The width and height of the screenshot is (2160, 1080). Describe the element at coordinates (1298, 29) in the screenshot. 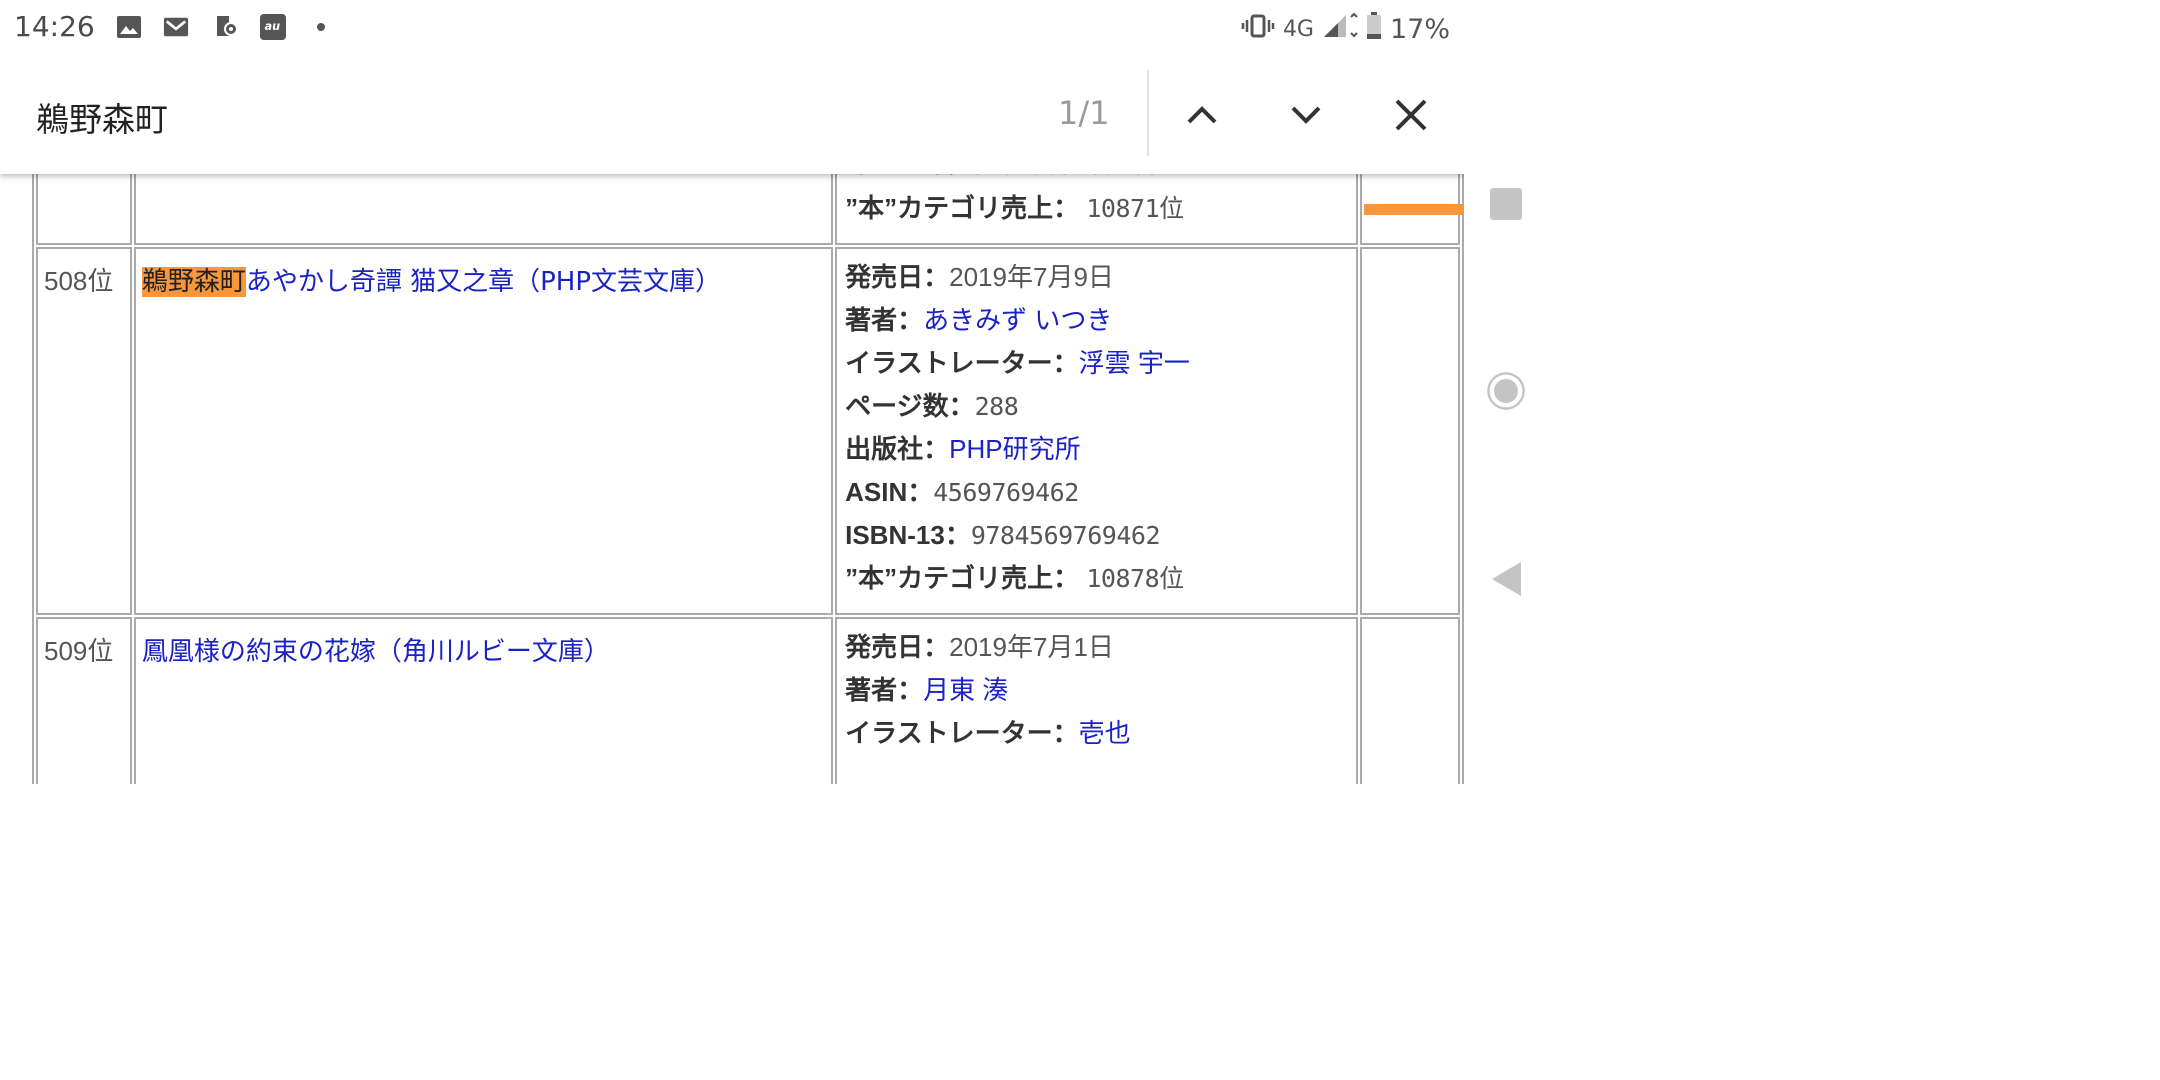

I see `network-type: 4G` at that location.